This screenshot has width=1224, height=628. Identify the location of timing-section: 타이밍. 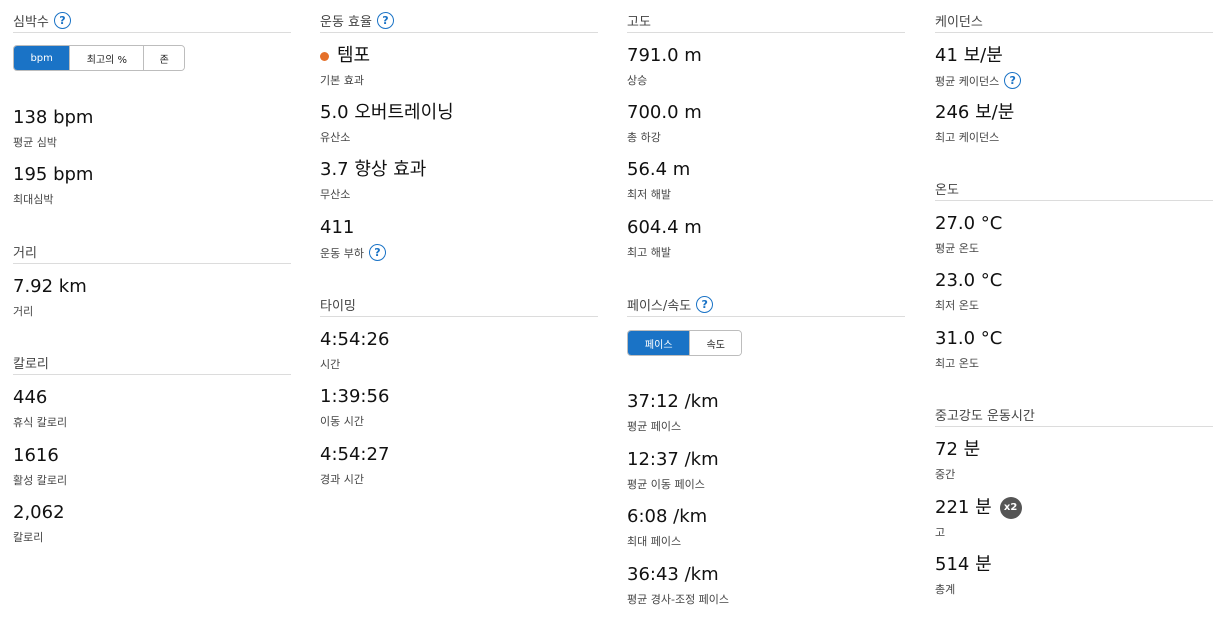
(459, 306).